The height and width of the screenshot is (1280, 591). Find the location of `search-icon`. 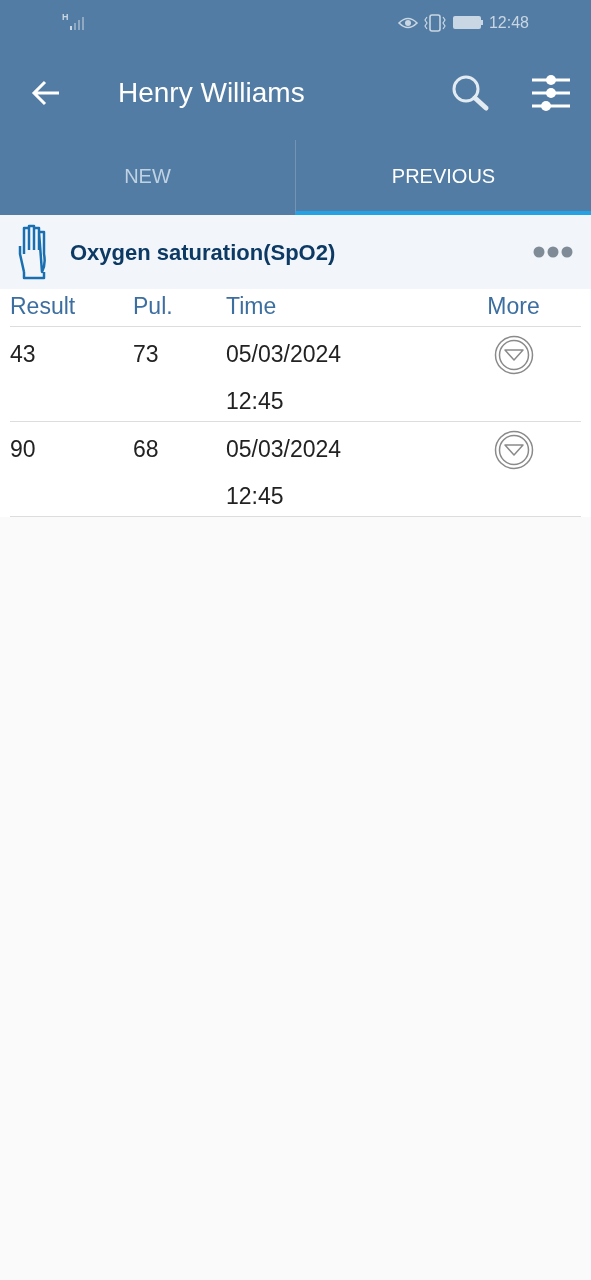

search-icon is located at coordinates (471, 92).